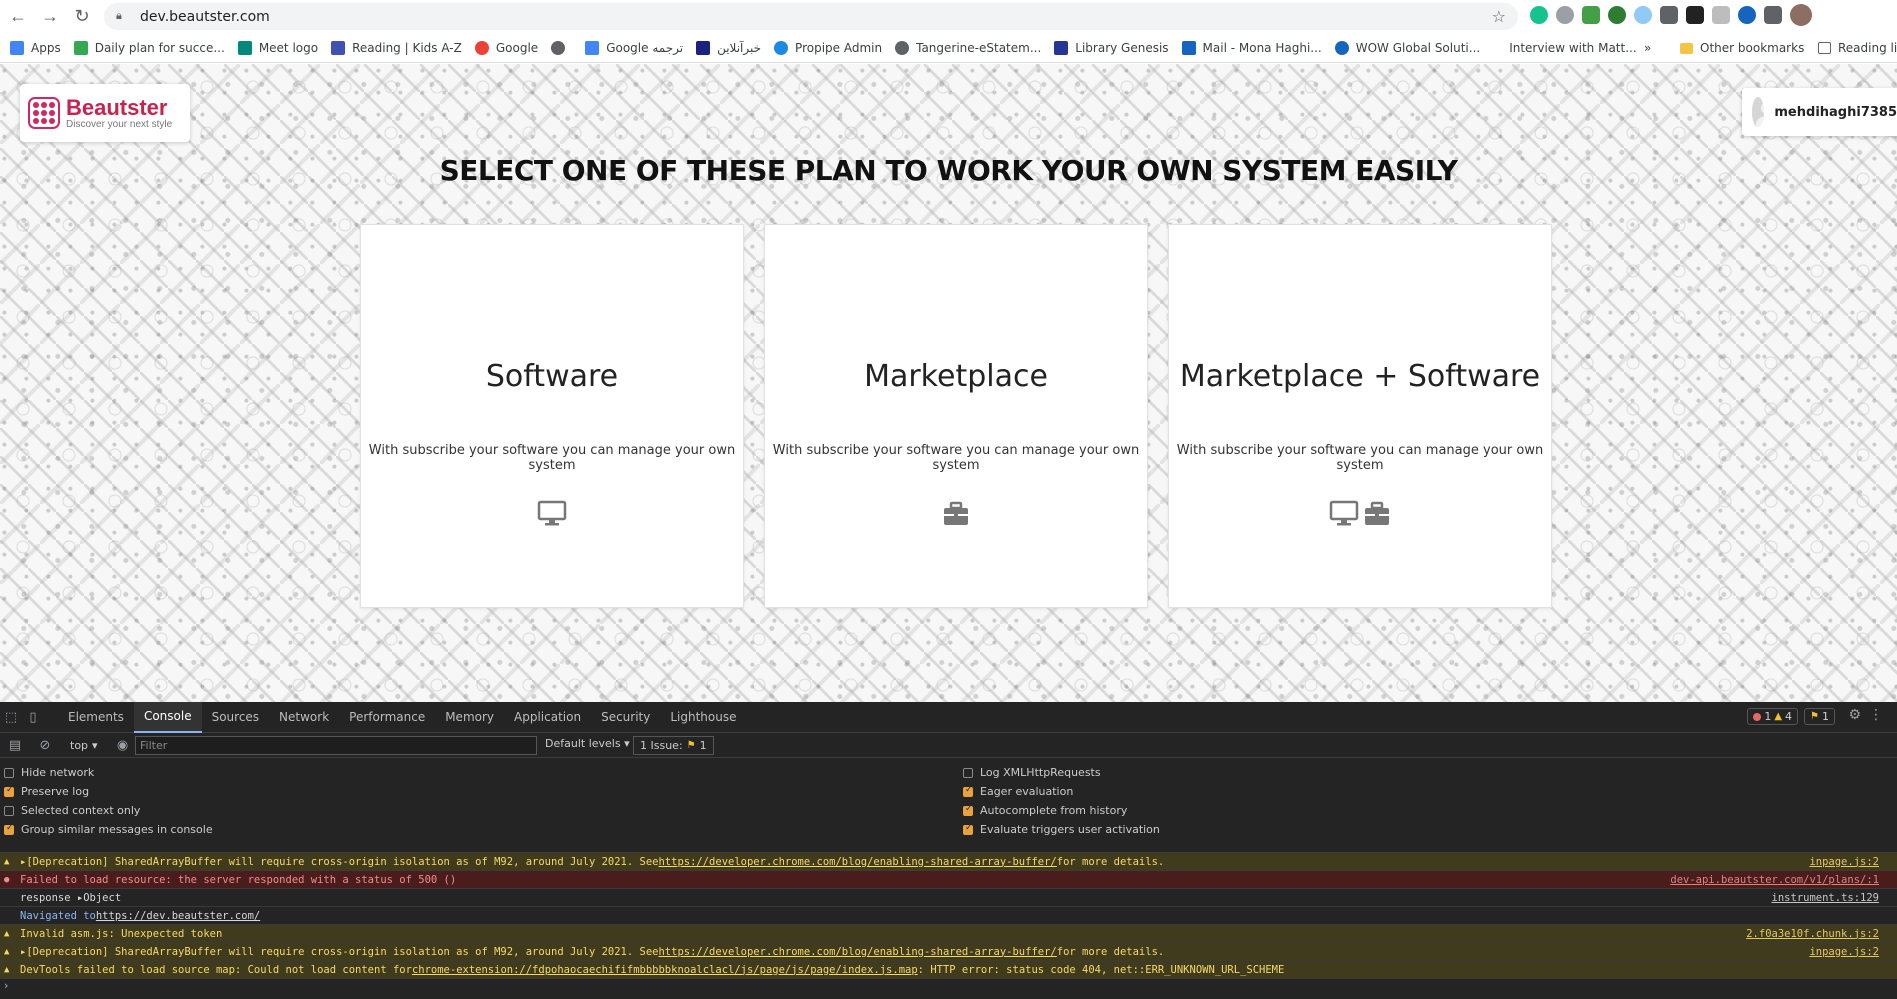 The width and height of the screenshot is (1897, 999). I want to click on bookmark-item: Google ترجمه, so click(634, 47).